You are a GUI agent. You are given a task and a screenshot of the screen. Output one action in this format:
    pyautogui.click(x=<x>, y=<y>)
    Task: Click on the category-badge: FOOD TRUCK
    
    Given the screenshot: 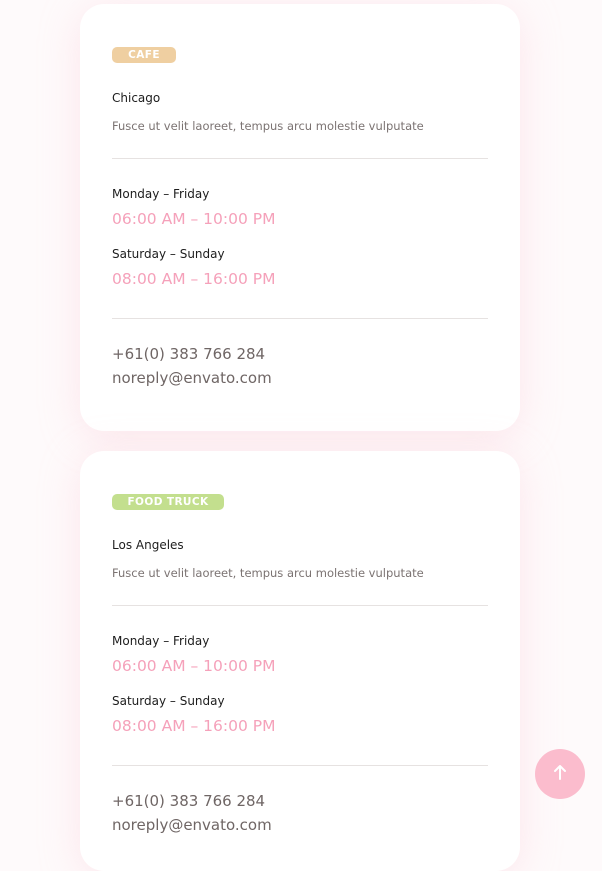 What is the action you would take?
    pyautogui.click(x=168, y=502)
    